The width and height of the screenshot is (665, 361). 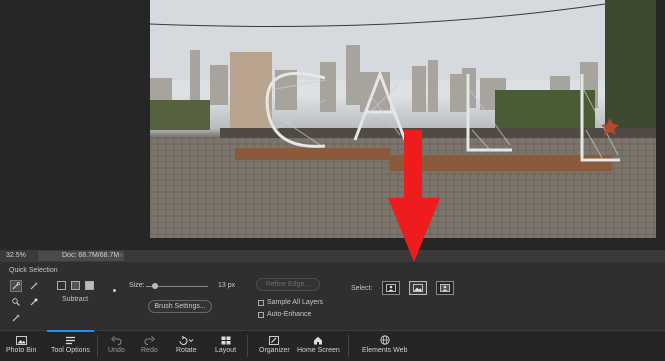 What do you see at coordinates (70, 350) in the screenshot?
I see `tool-options-label: Tool Options` at bounding box center [70, 350].